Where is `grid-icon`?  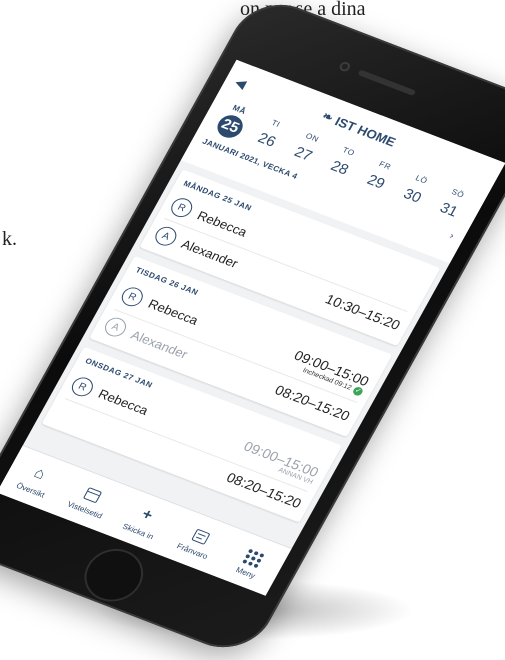 grid-icon is located at coordinates (254, 558).